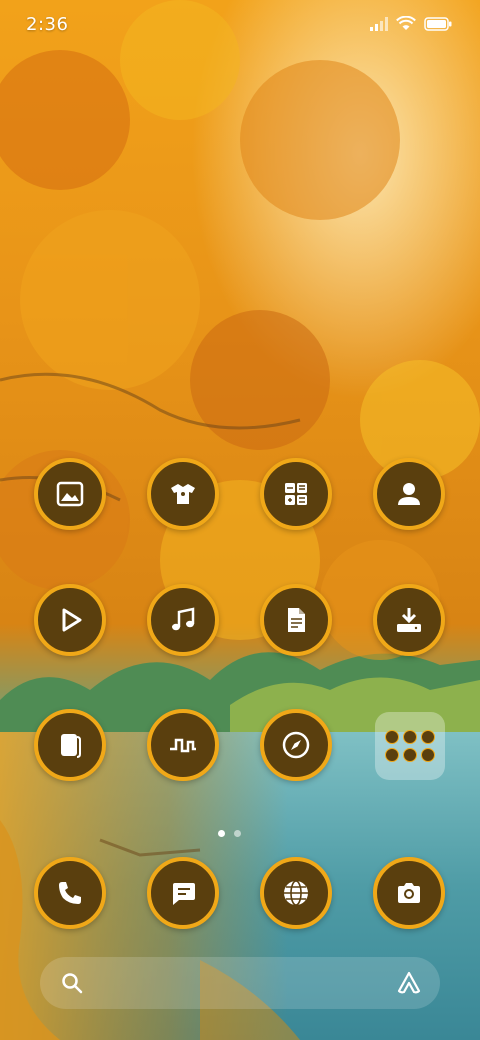 The image size is (480, 1040). I want to click on music-app-icon, so click(183, 620).